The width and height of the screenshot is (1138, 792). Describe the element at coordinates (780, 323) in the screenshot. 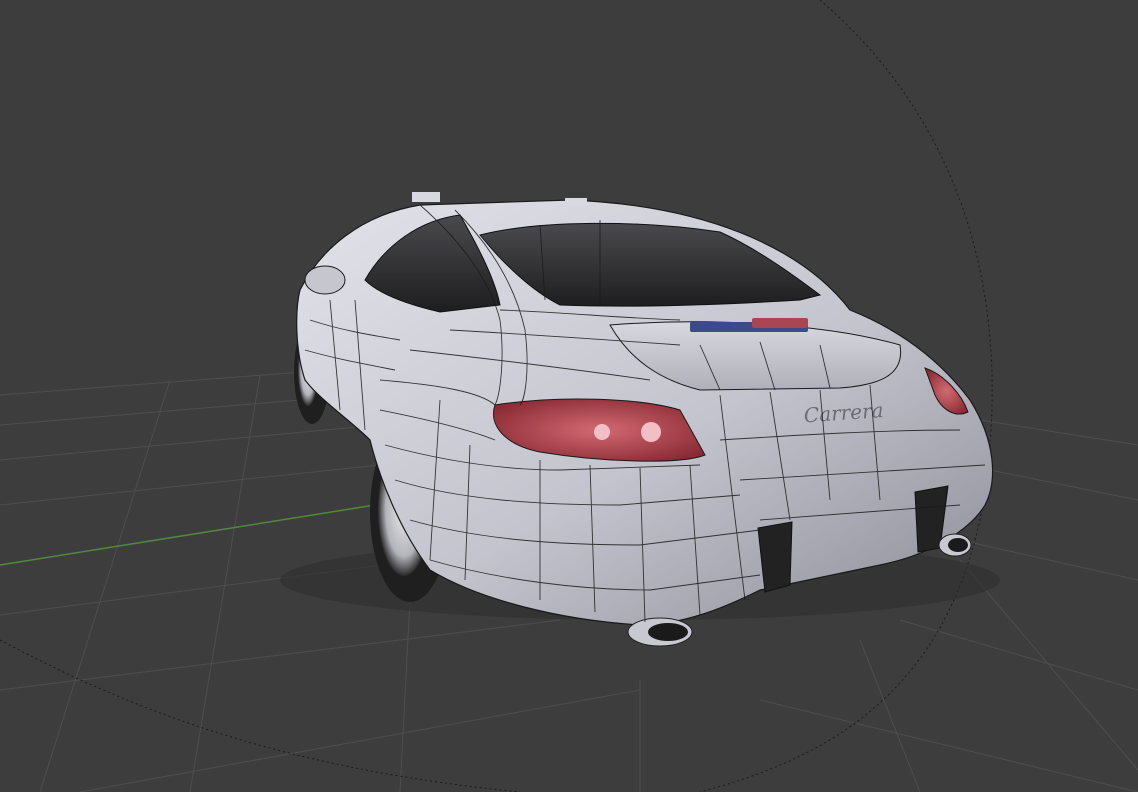

I see `third-brake-light-red` at that location.